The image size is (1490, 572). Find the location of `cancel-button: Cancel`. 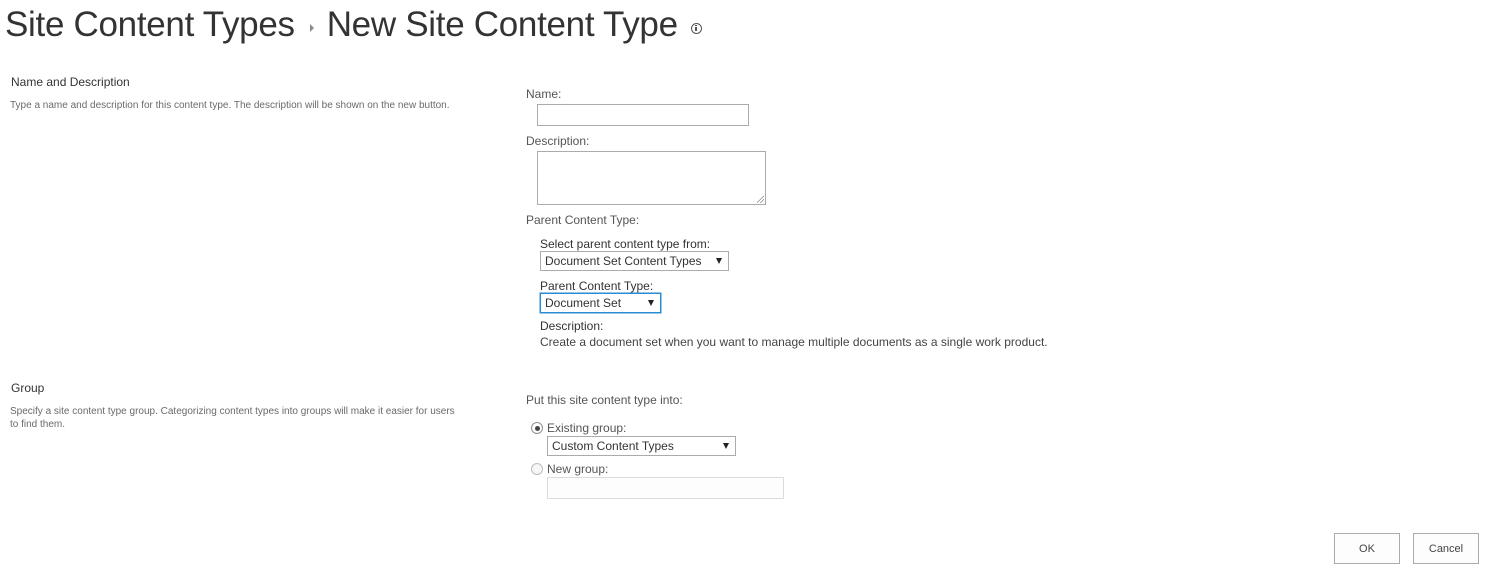

cancel-button: Cancel is located at coordinates (1446, 548).